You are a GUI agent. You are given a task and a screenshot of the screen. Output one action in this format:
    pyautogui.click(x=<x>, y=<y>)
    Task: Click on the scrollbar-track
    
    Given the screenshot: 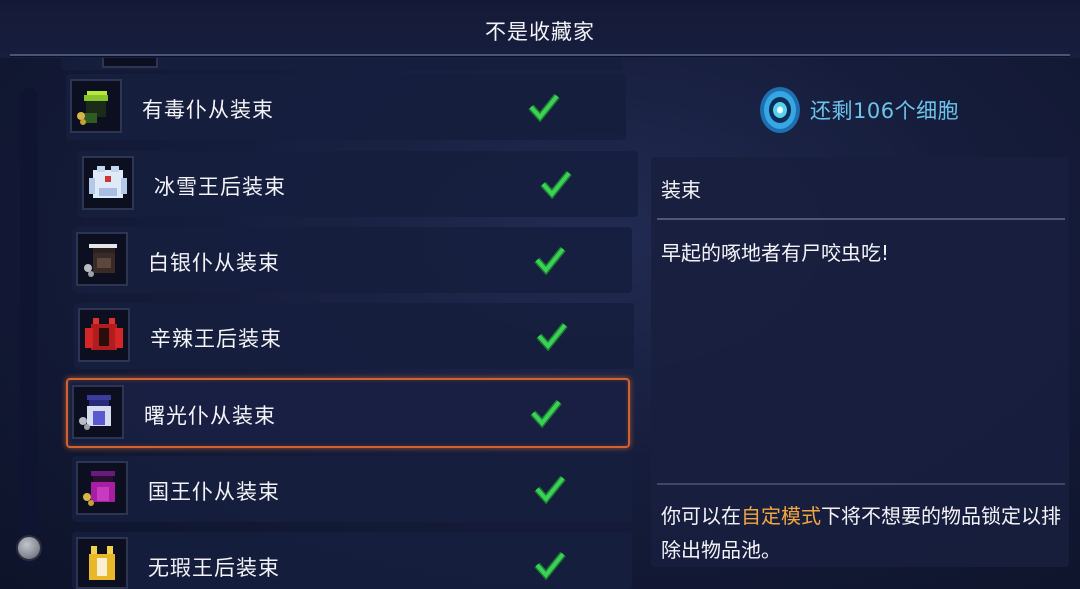 What is the action you would take?
    pyautogui.click(x=29, y=328)
    